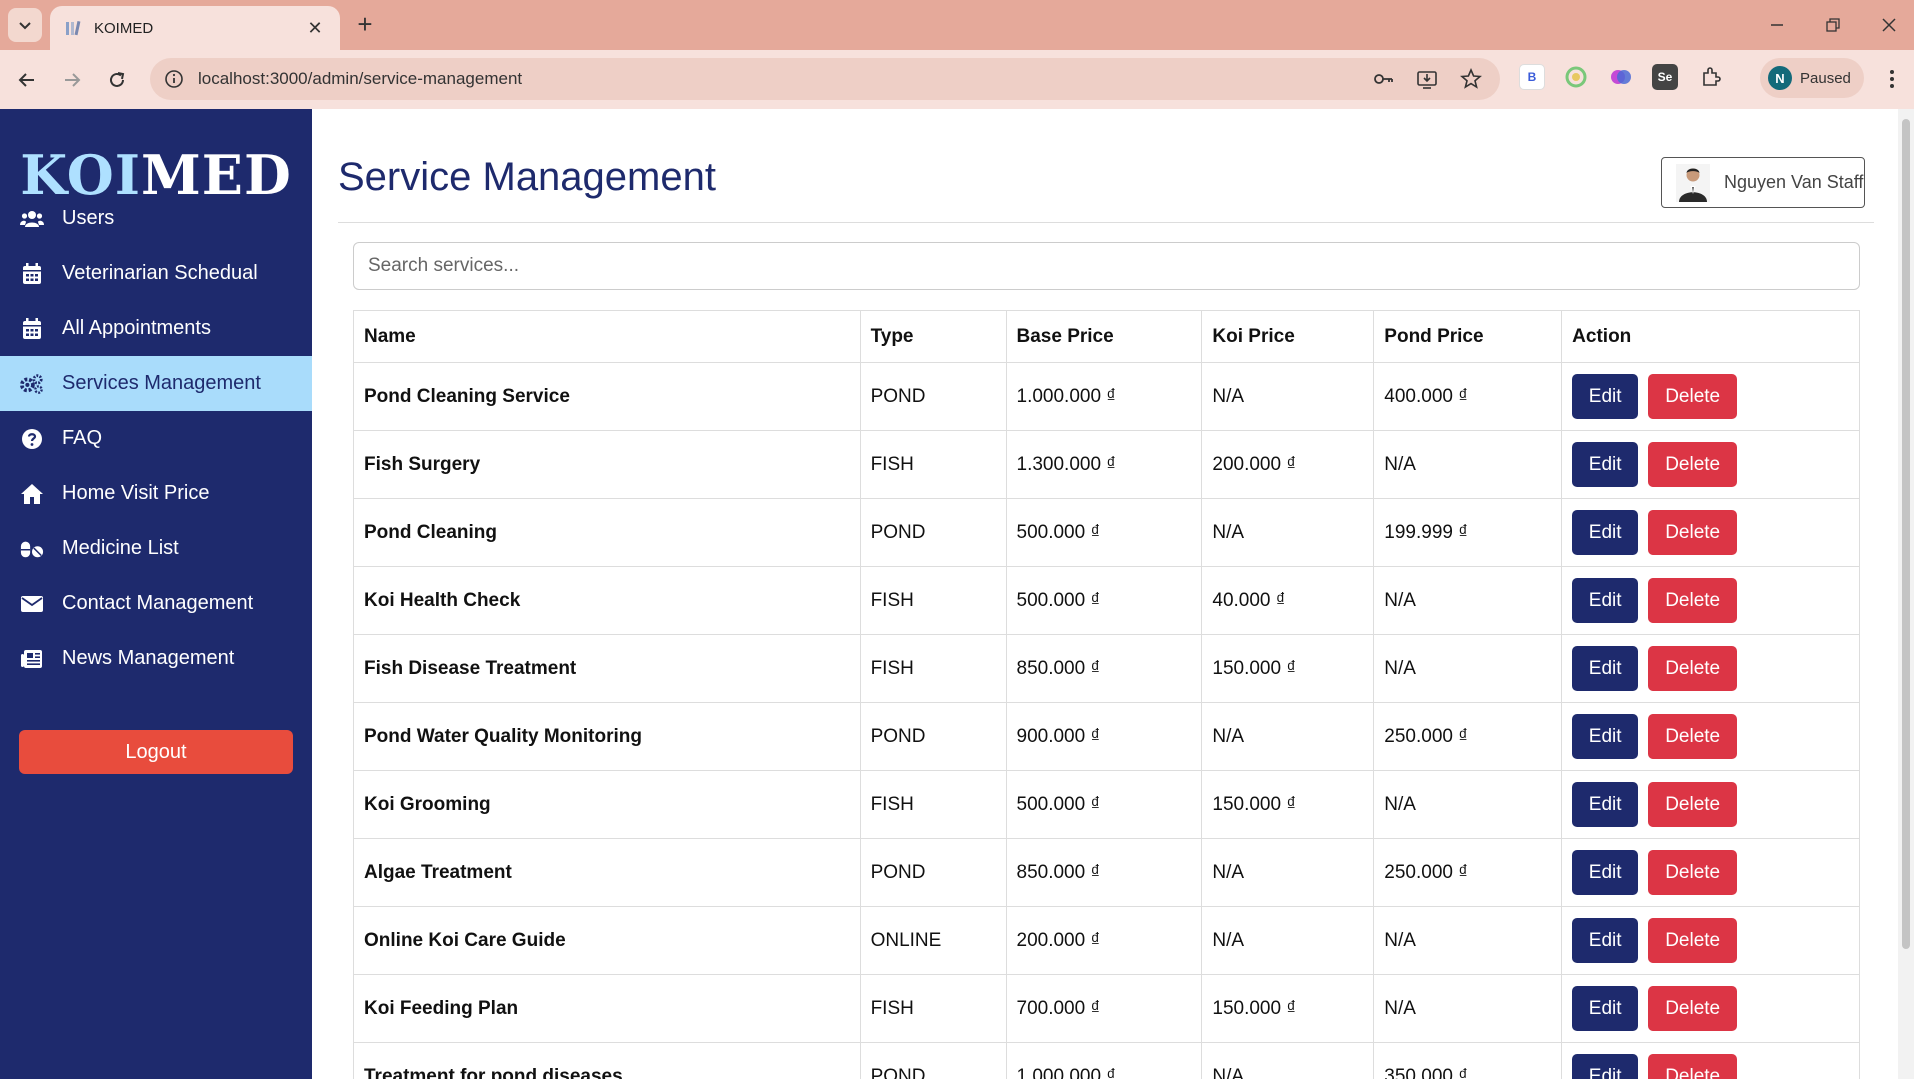 The image size is (1914, 1079). I want to click on url-text: localhost:3000/admin/service-management, so click(776, 79).